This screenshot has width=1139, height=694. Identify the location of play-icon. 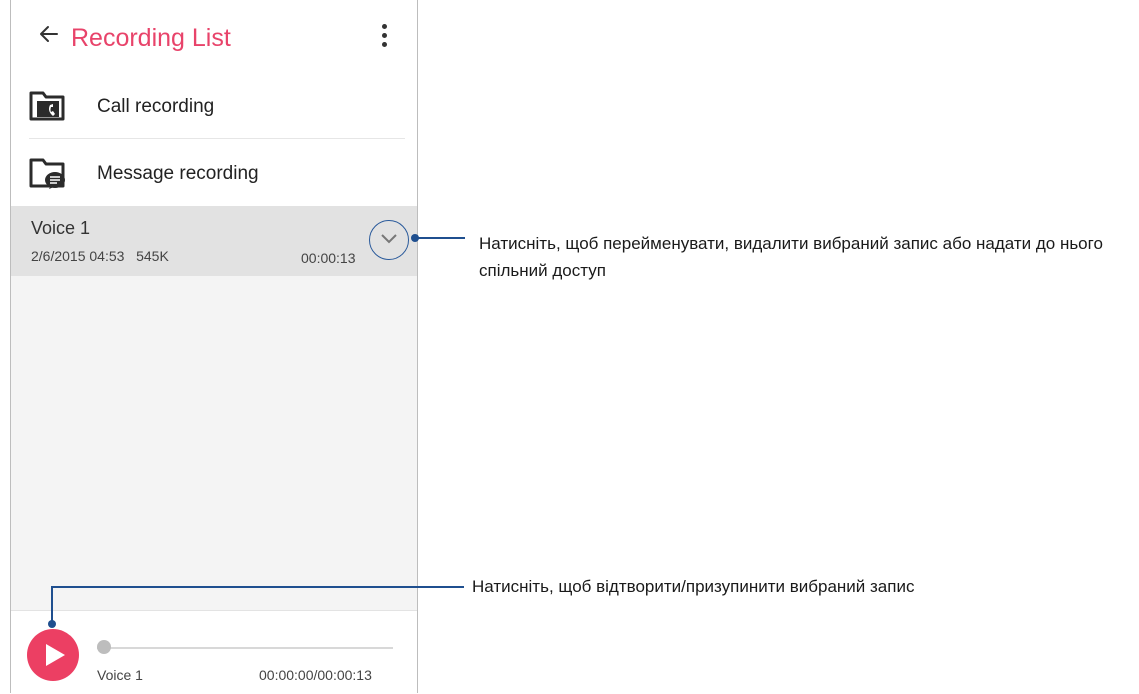
(55, 655).